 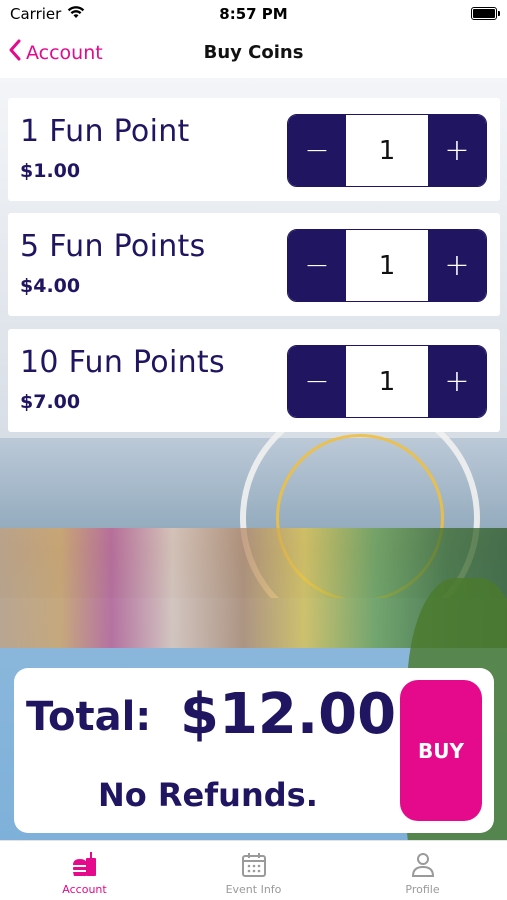 I want to click on status-time: 8:57 PM, so click(x=253, y=14).